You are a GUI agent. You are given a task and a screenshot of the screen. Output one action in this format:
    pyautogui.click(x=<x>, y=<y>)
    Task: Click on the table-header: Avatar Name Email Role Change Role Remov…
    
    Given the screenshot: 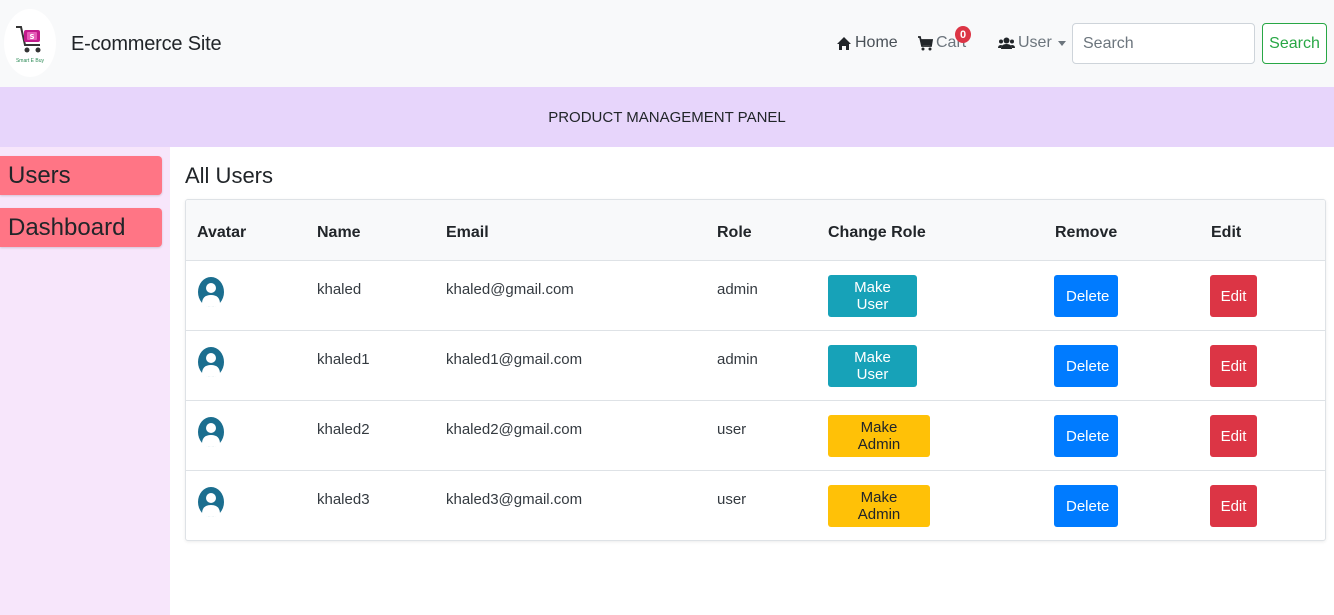 What is the action you would take?
    pyautogui.click(x=755, y=230)
    